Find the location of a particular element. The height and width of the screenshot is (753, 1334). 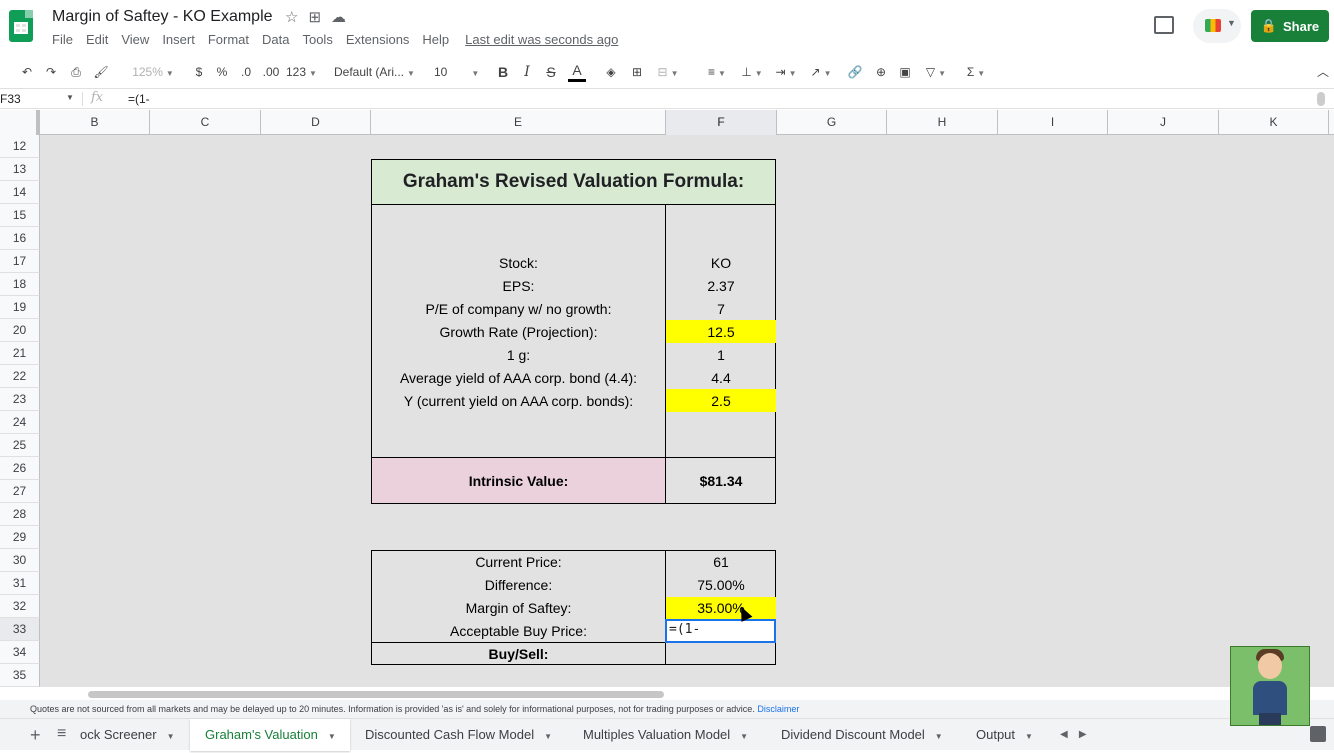

column-header-b: B is located at coordinates (95, 122).